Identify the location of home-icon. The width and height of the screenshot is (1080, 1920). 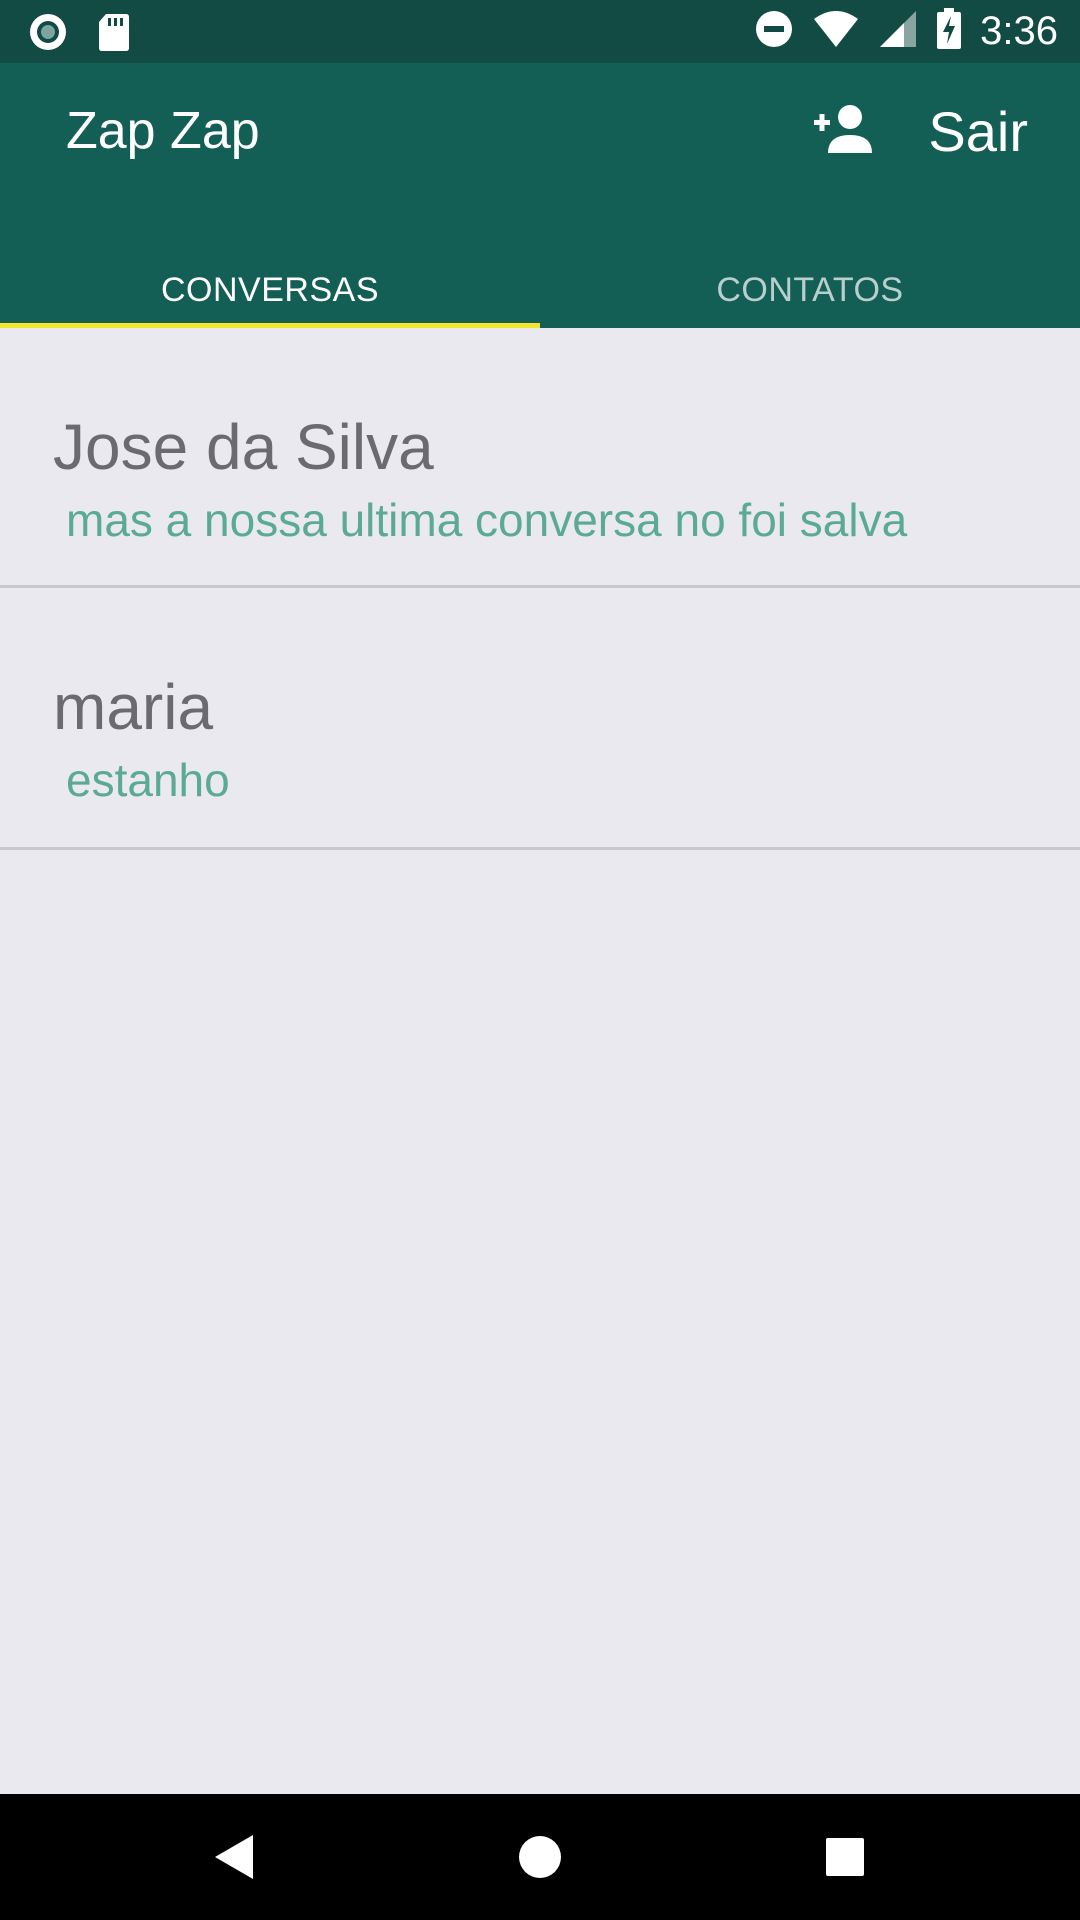
(540, 1857).